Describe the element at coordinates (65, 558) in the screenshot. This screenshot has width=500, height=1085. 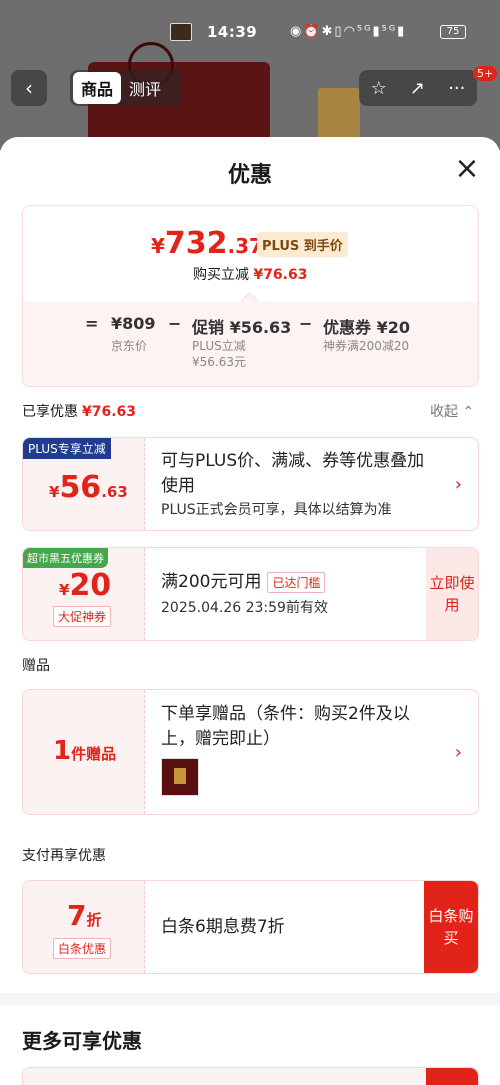
I see `coupon-tag: 超市黑五优惠券` at that location.